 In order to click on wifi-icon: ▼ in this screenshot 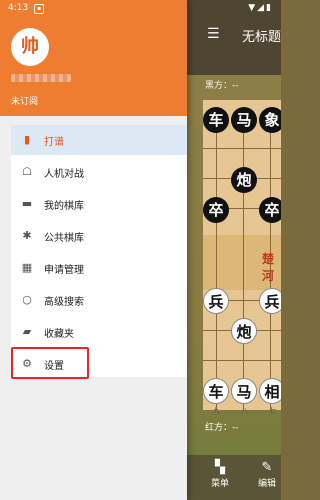, I will do `click(253, 8)`.